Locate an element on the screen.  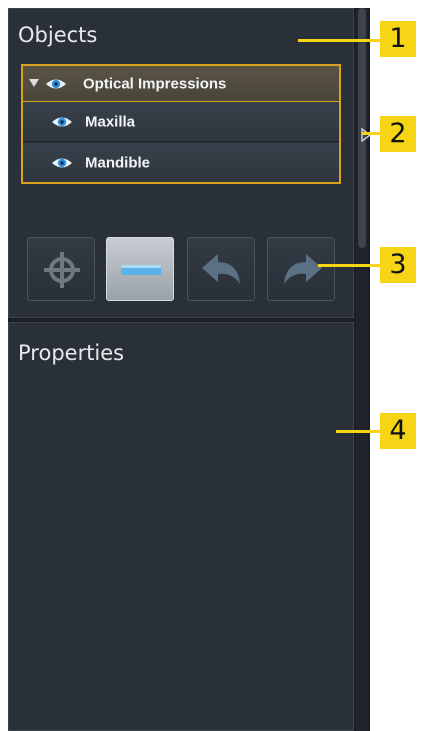
callout-badge-3: 3 is located at coordinates (398, 265).